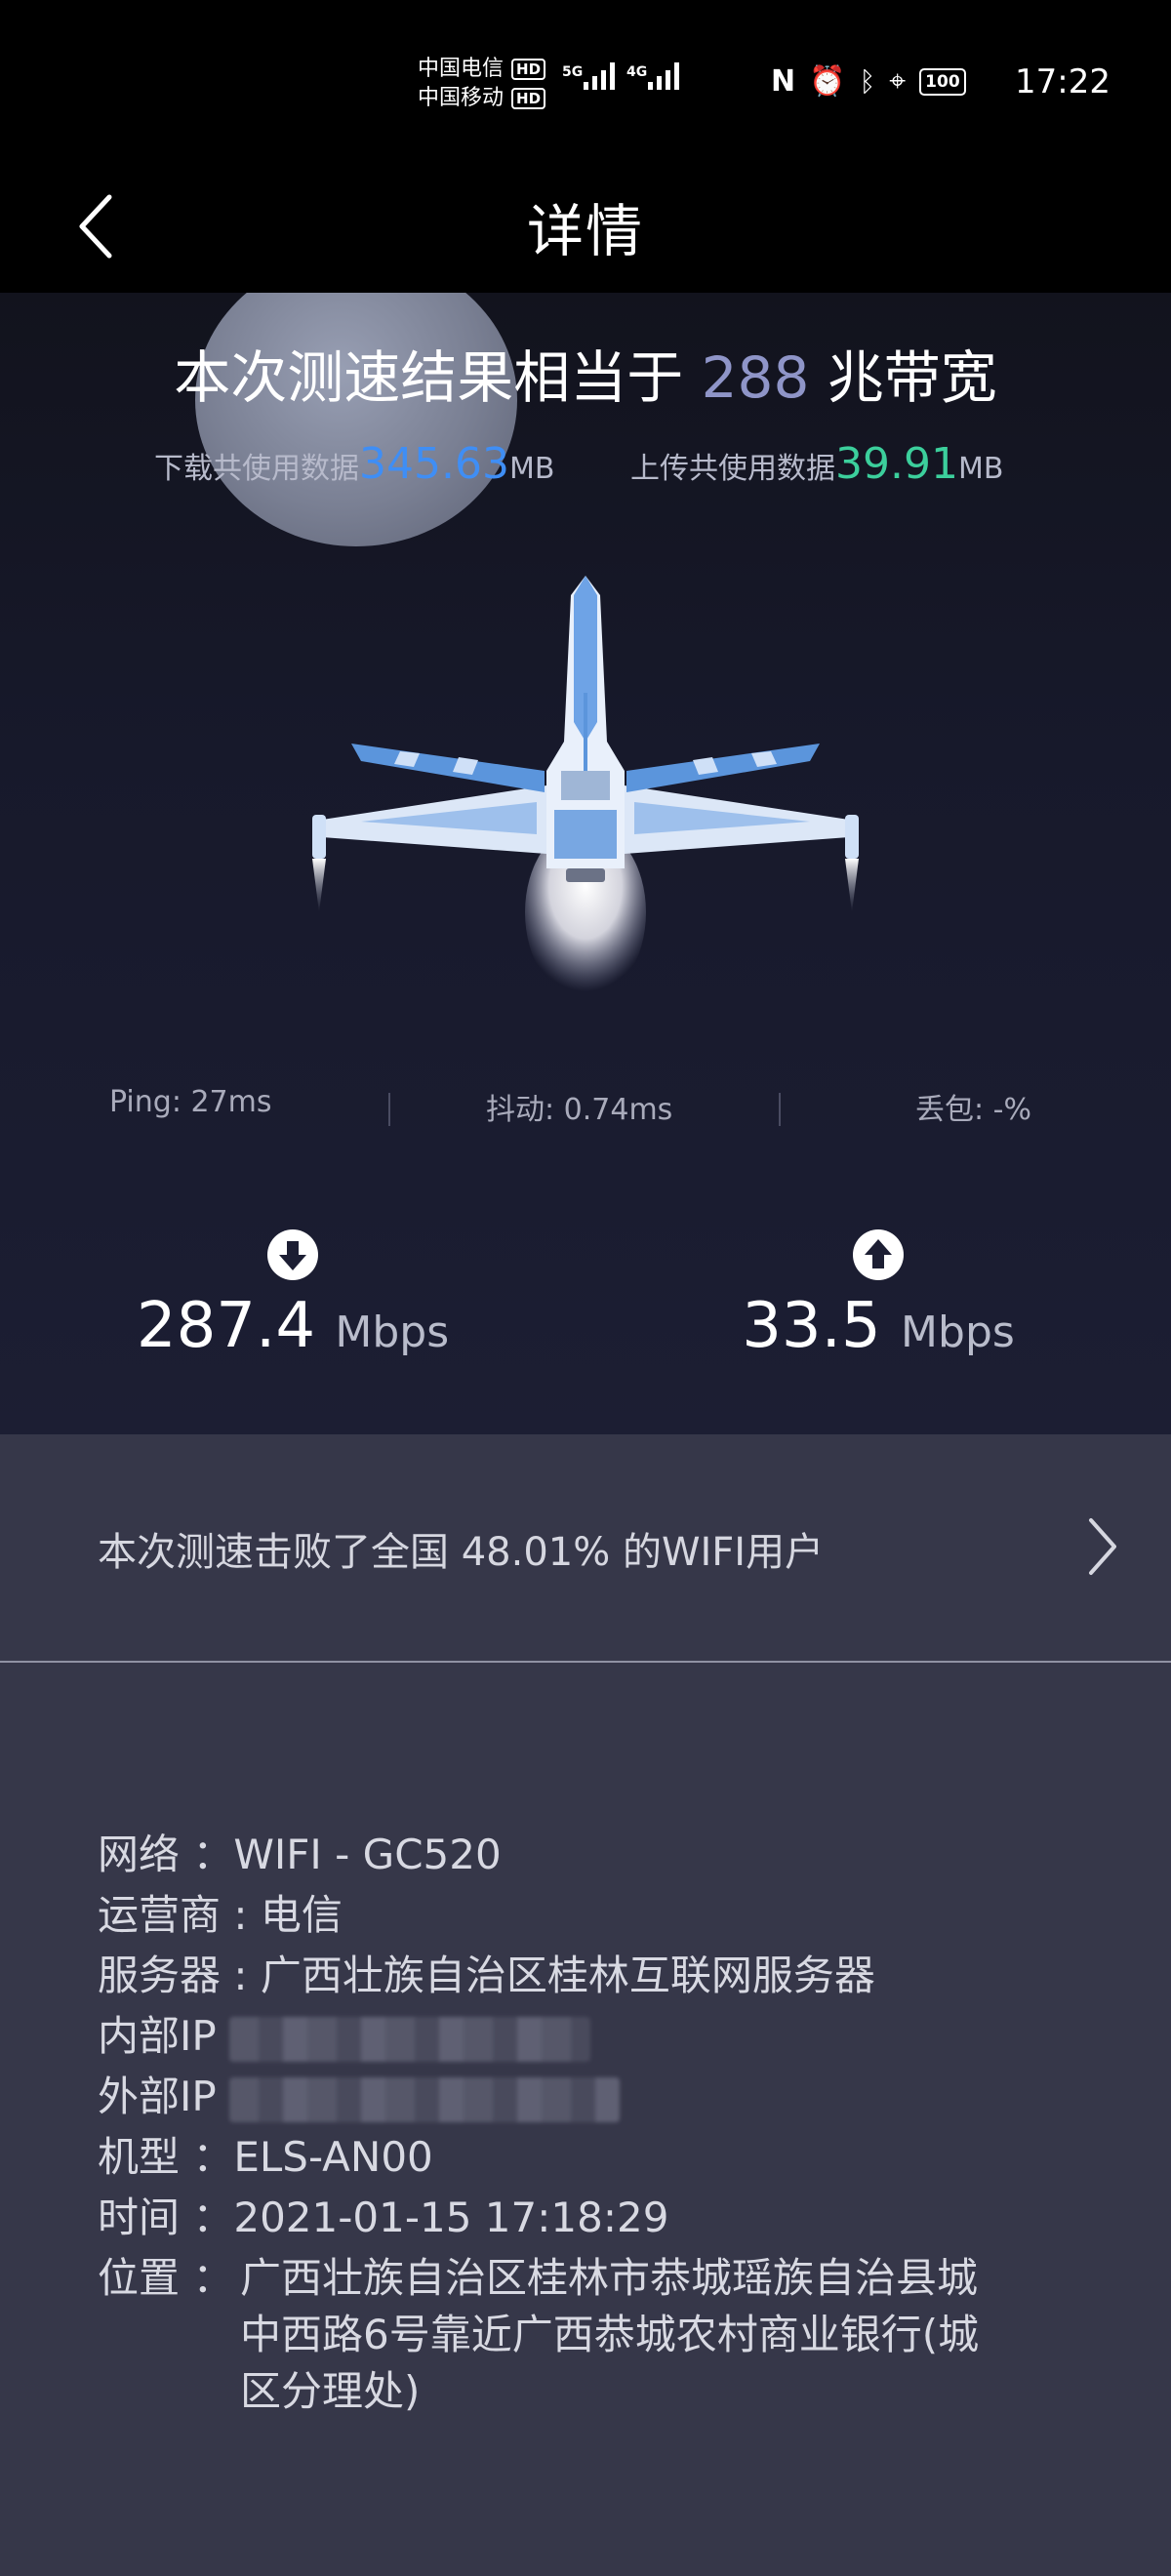 Image resolution: width=1171 pixels, height=2576 pixels. What do you see at coordinates (410, 2039) in the screenshot?
I see `internal-ip-redacted` at bounding box center [410, 2039].